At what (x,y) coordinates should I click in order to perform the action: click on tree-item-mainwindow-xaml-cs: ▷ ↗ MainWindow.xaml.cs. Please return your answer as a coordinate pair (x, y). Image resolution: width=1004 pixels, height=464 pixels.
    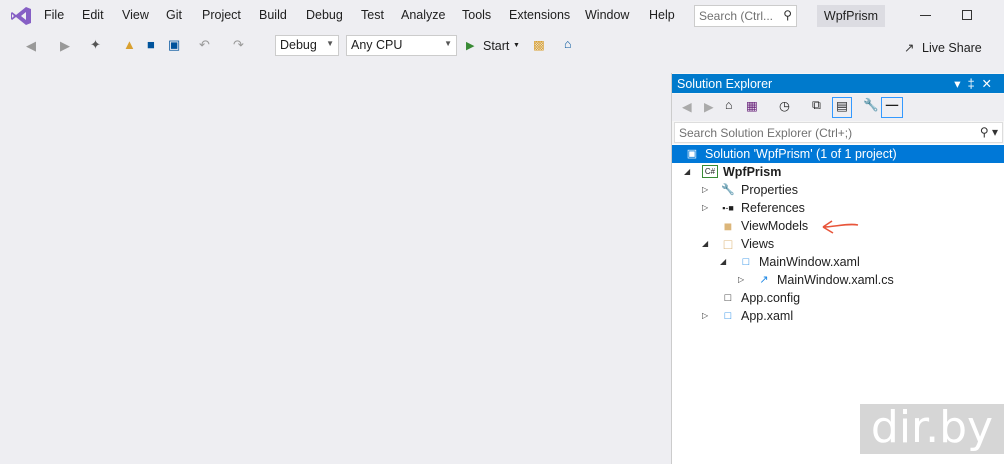
    Looking at the image, I should click on (838, 280).